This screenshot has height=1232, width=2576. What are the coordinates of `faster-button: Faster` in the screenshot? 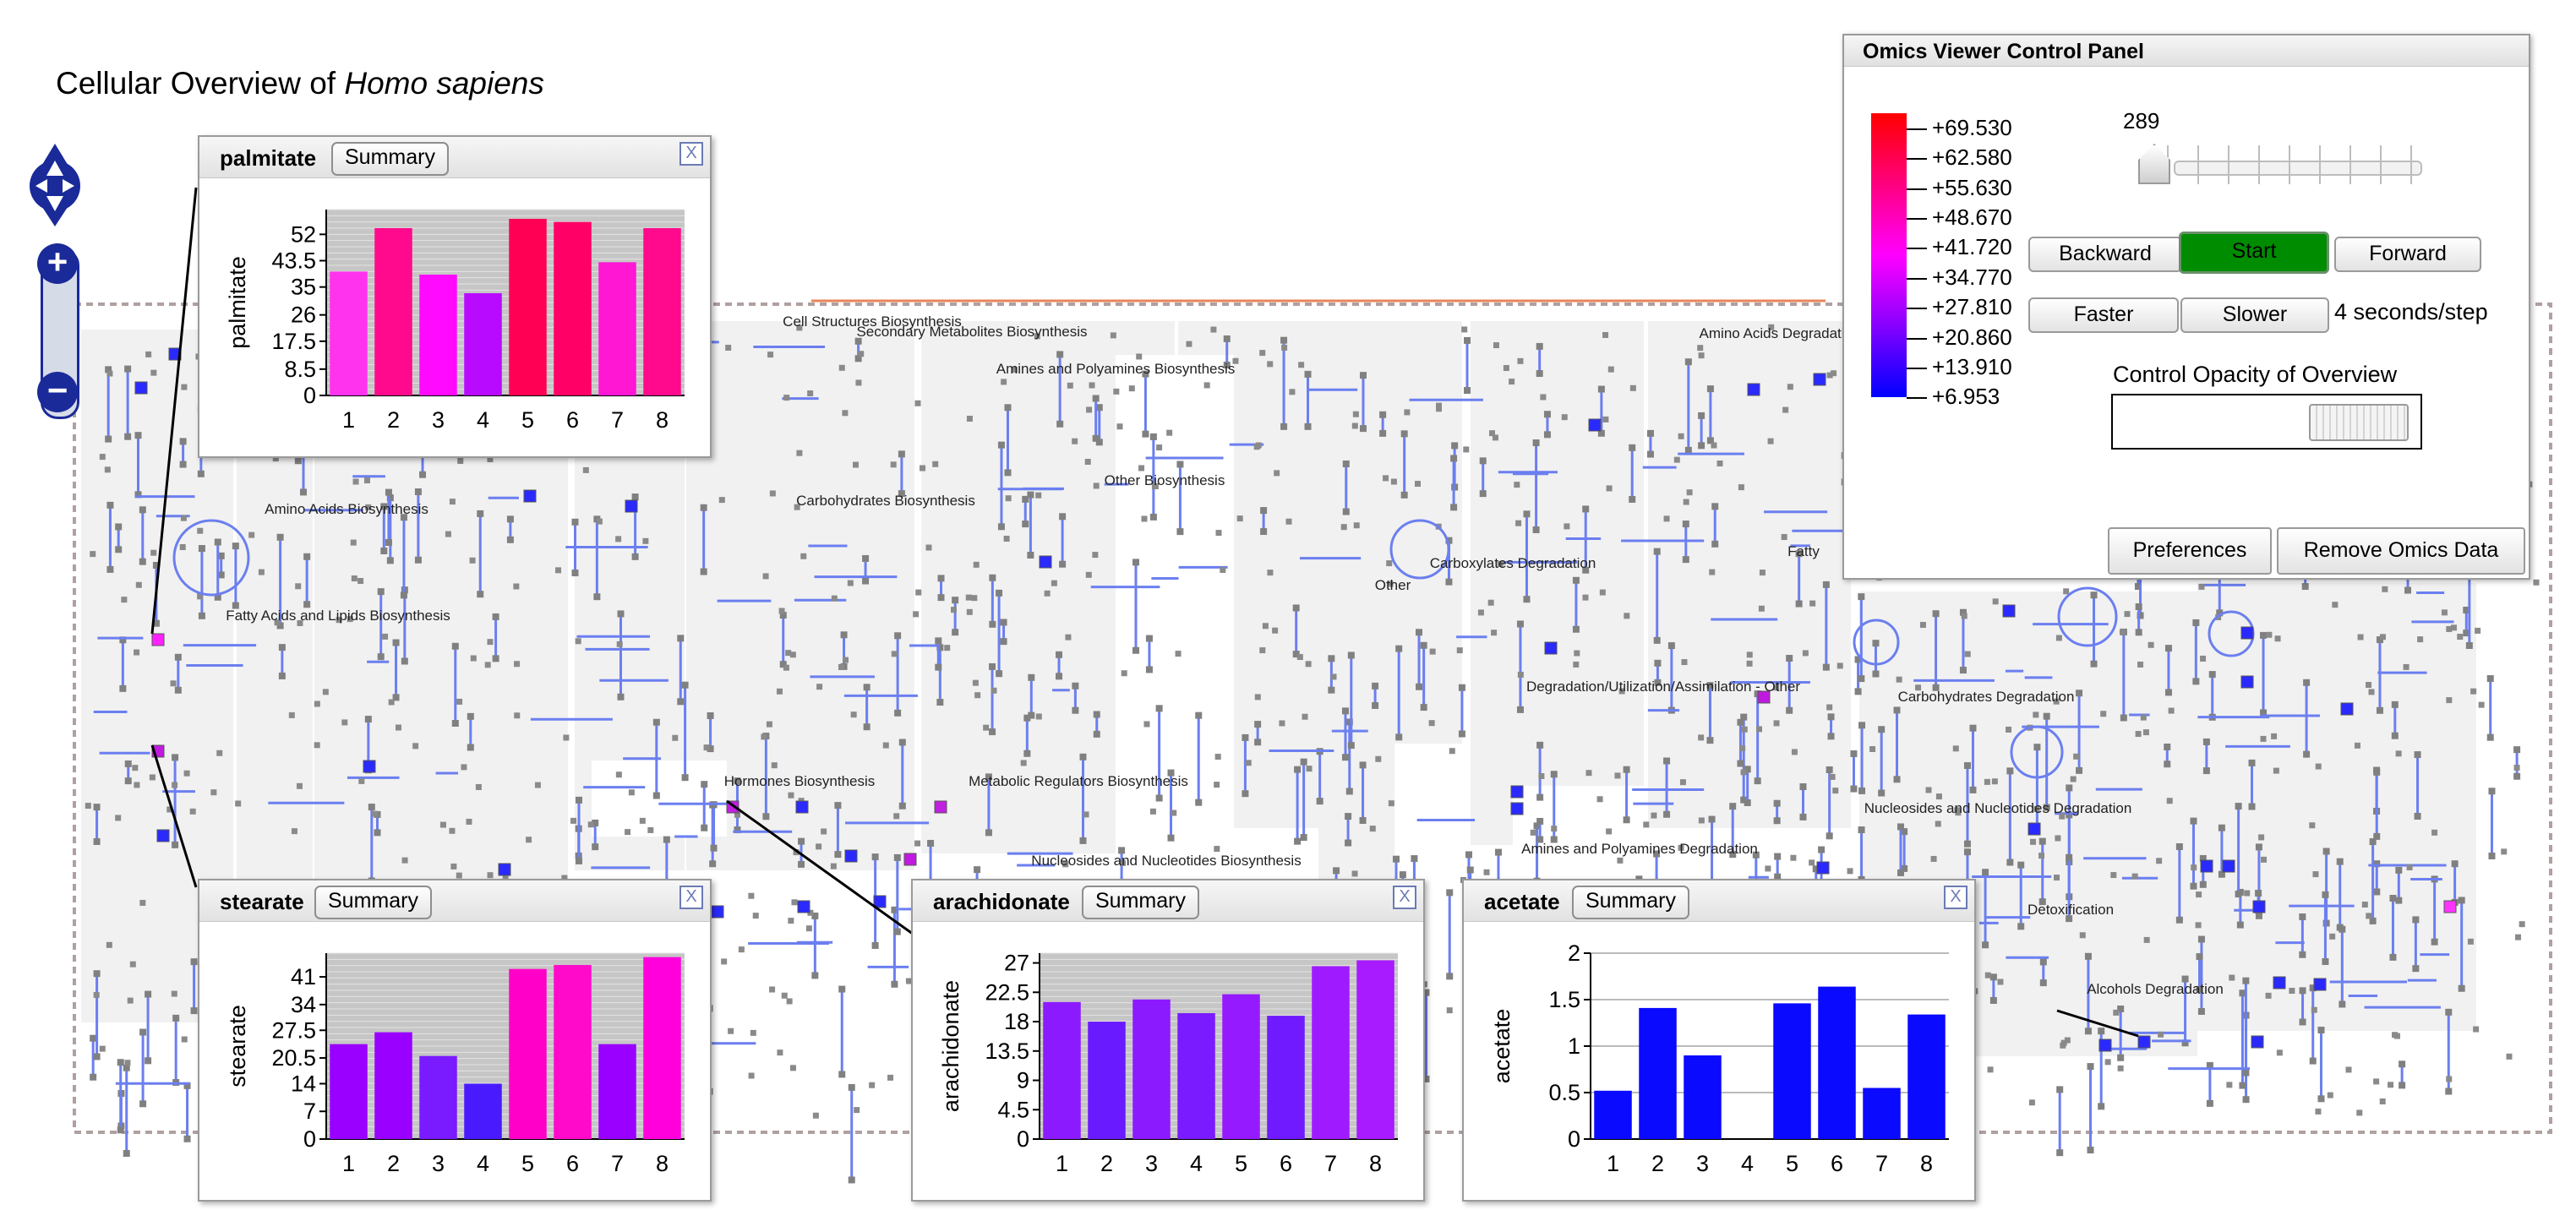 It's located at (2103, 315).